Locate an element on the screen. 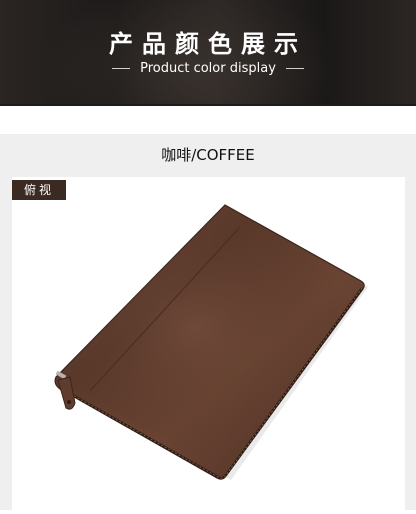  banner-subtitle: Product color display is located at coordinates (208, 68).